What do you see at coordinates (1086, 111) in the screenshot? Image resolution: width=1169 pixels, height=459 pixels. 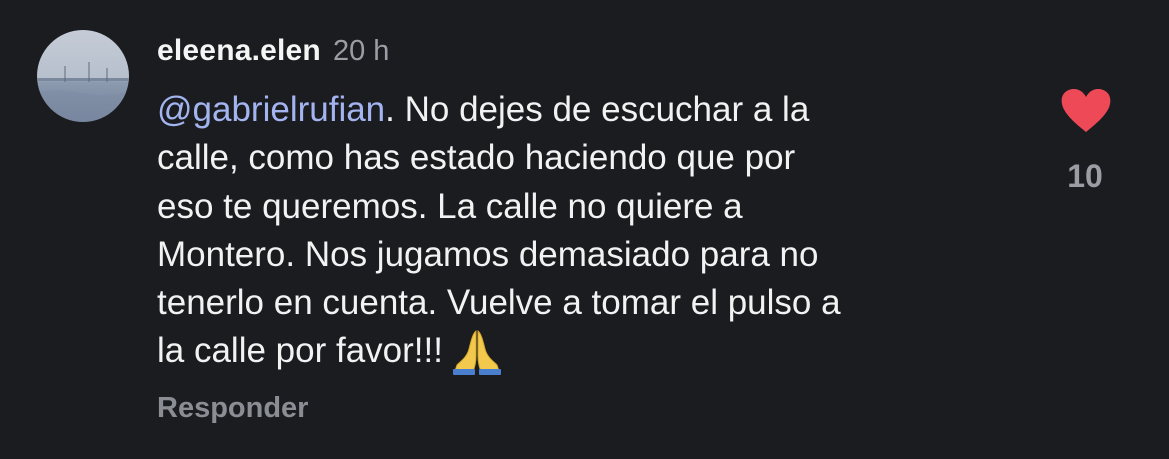 I see `heart-icon` at bounding box center [1086, 111].